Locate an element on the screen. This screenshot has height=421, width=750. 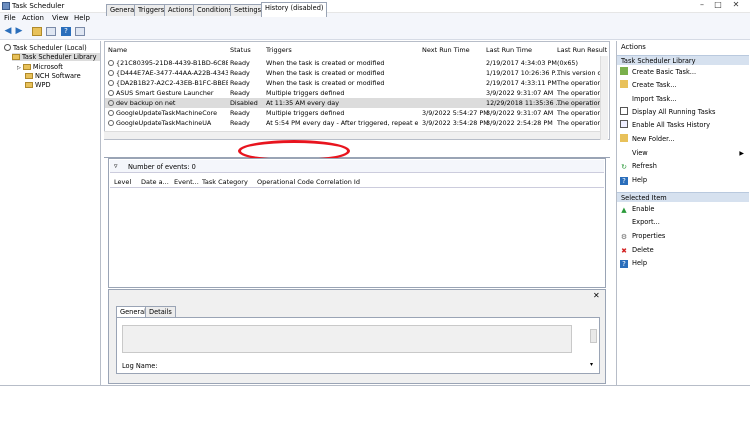
help-action: ? Help is located at coordinates (684, 180).